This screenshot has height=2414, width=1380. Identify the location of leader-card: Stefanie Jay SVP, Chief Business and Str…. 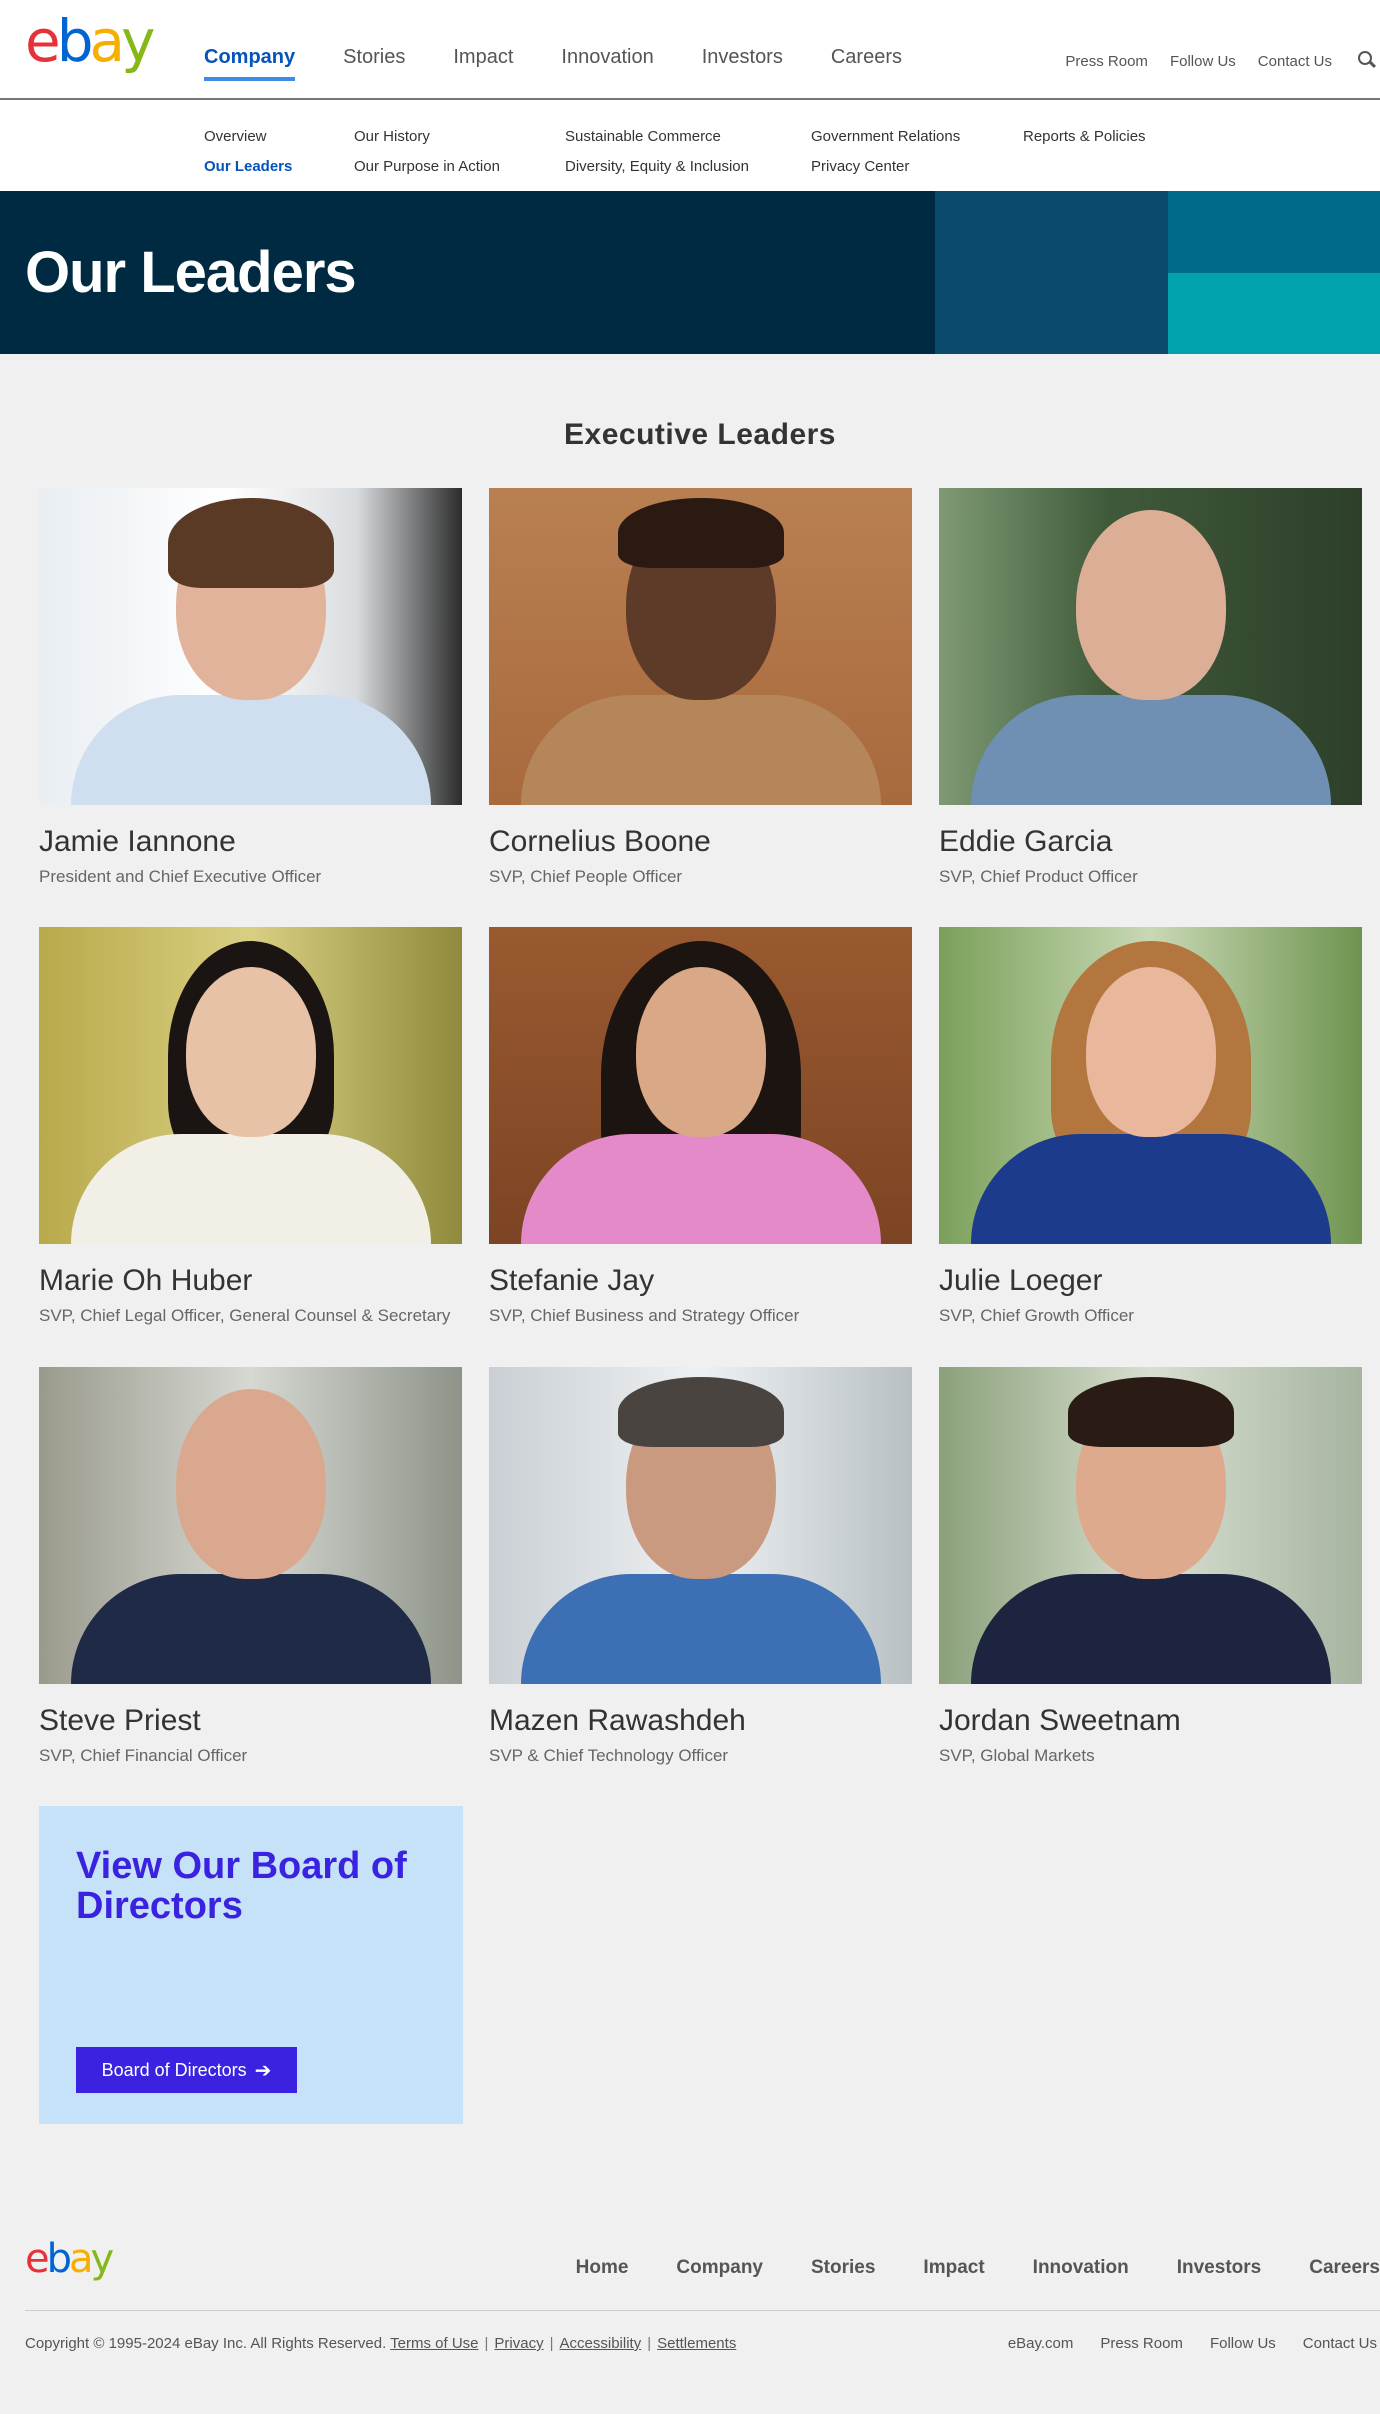
(700, 1126).